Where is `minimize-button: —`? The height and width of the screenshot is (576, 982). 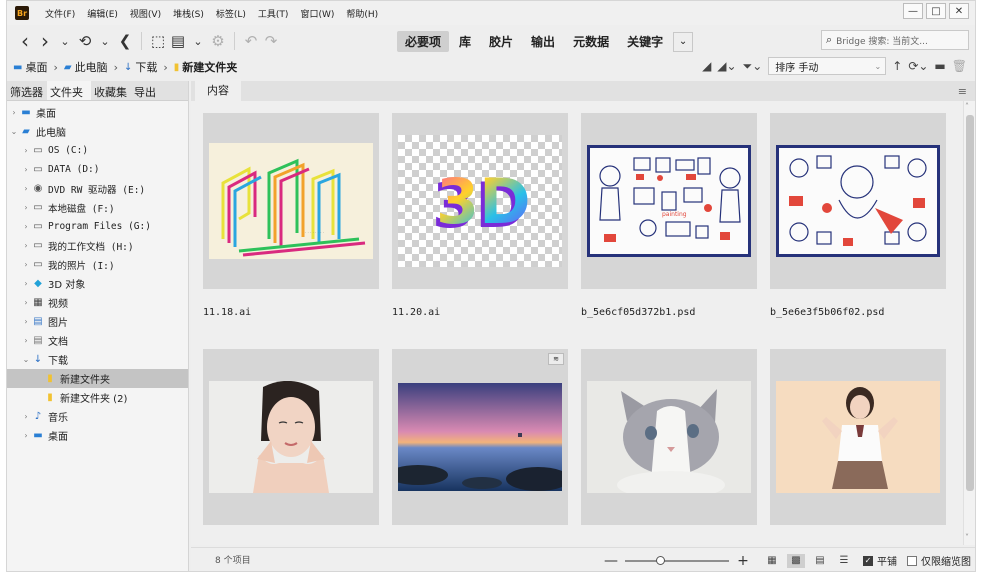 minimize-button: — is located at coordinates (913, 11).